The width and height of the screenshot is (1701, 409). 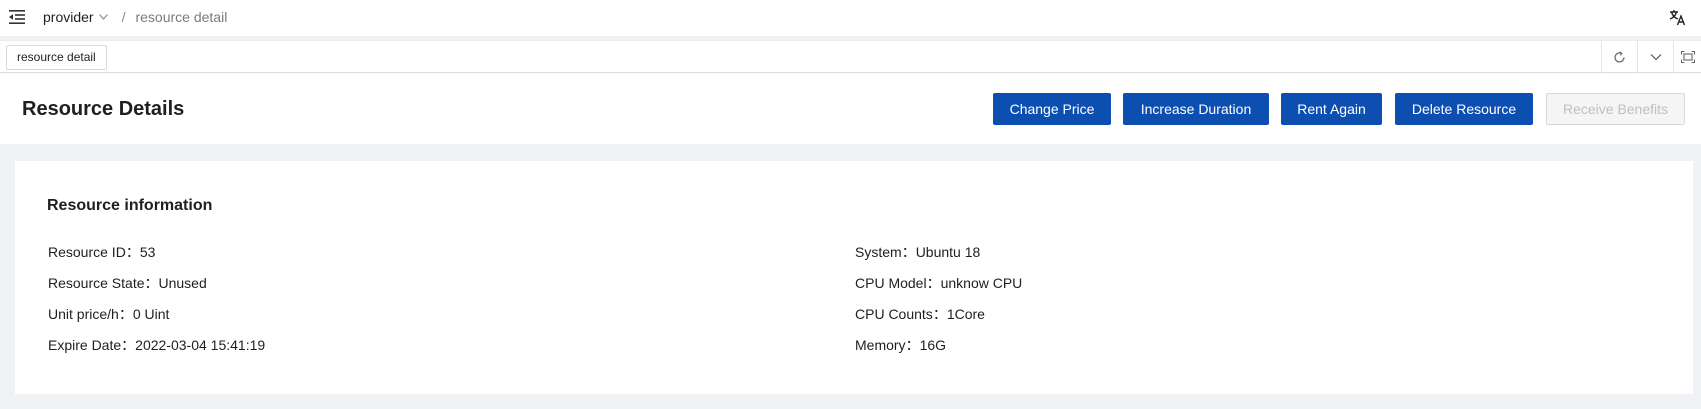 What do you see at coordinates (94, 252) in the screenshot?
I see `field-label: Resource ID` at bounding box center [94, 252].